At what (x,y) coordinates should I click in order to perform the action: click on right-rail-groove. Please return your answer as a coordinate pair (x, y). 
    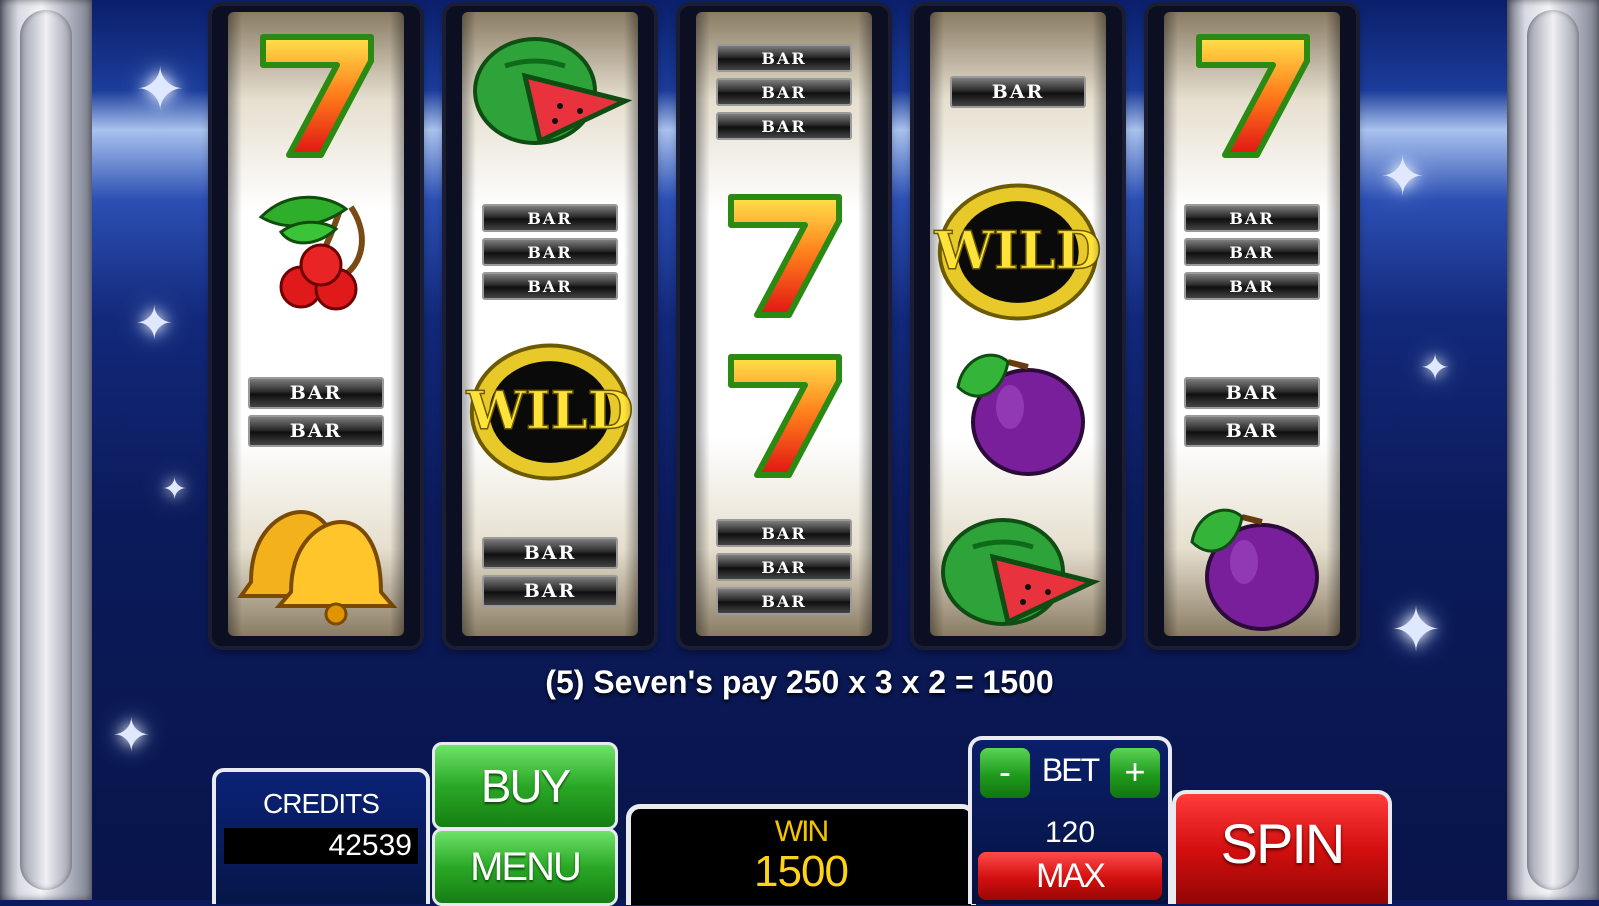
    Looking at the image, I should click on (1553, 450).